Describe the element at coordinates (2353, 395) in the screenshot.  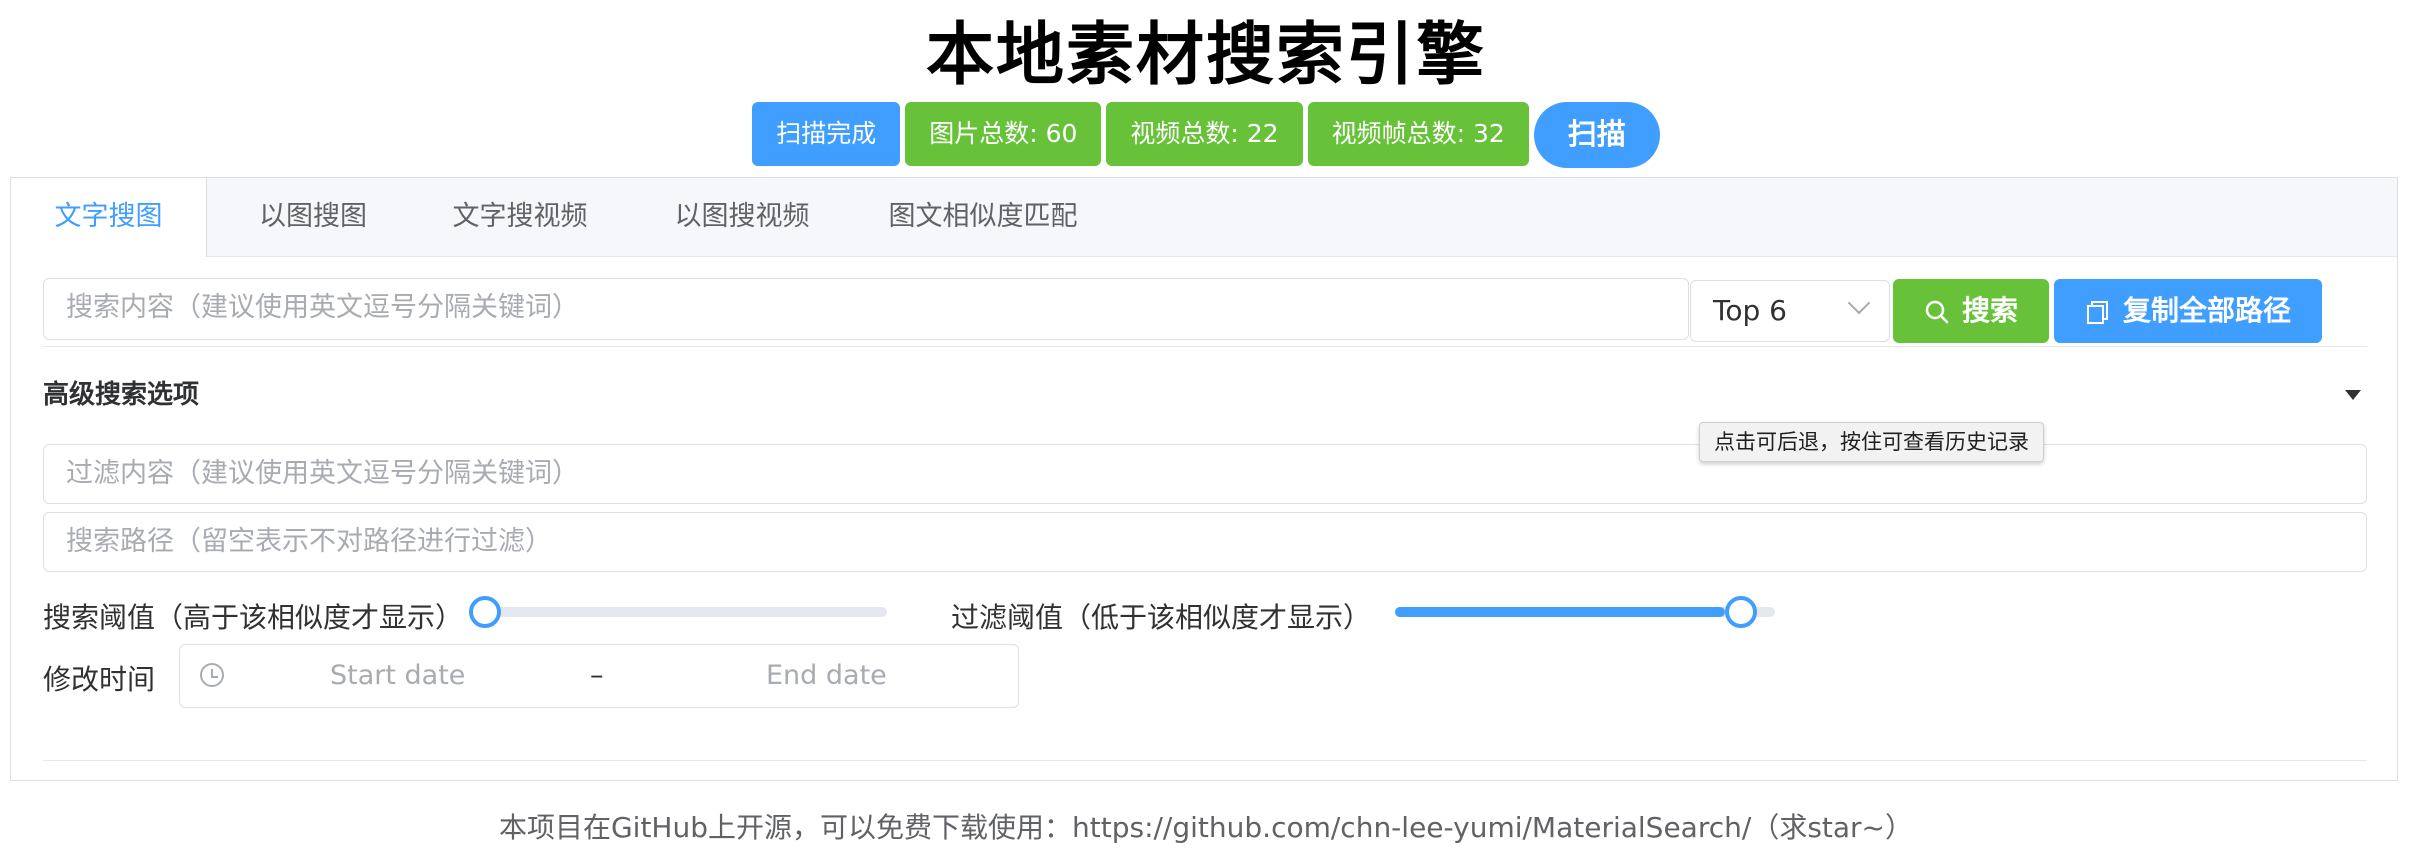
I see `caret-down-icon` at that location.